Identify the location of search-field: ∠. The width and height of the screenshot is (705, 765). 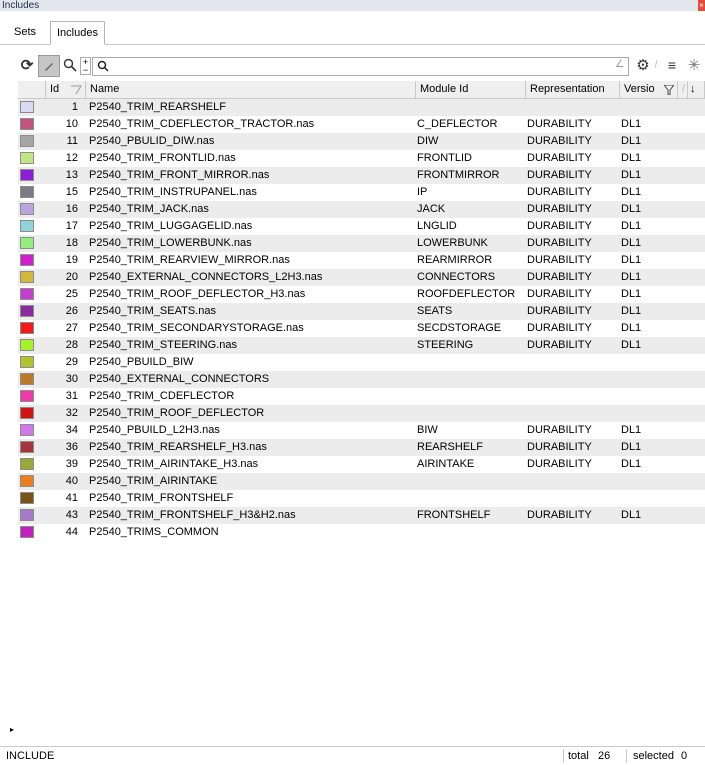
(360, 66).